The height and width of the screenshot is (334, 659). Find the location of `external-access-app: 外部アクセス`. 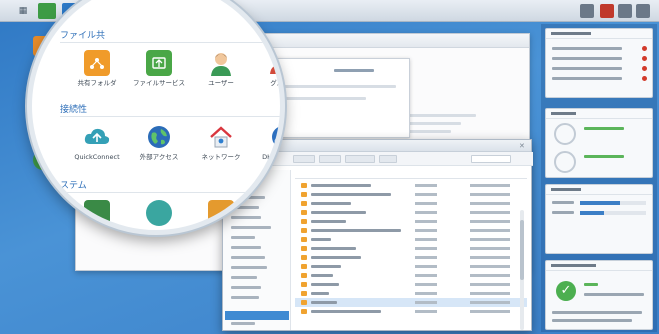

external-access-app: 外部アクセス is located at coordinates (159, 142).